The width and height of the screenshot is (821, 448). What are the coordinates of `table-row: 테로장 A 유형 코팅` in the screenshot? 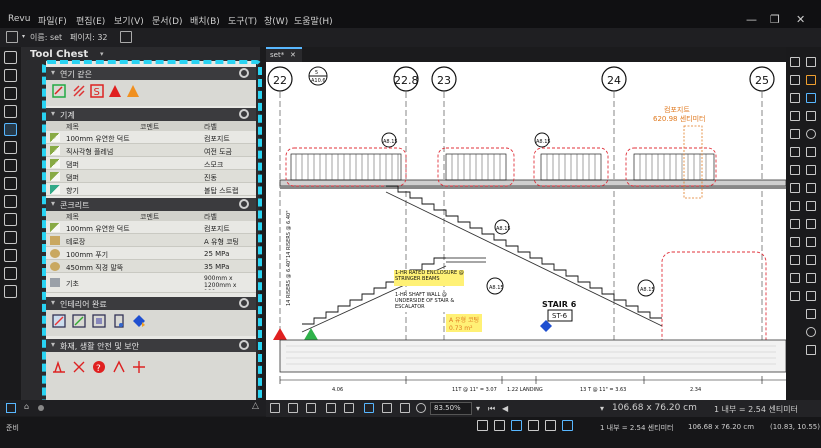 It's located at (151, 240).